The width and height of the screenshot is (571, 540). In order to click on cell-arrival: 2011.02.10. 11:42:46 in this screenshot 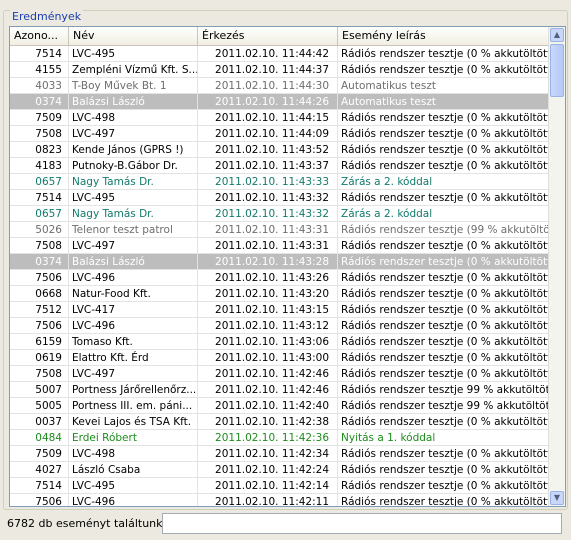, I will do `click(268, 373)`.